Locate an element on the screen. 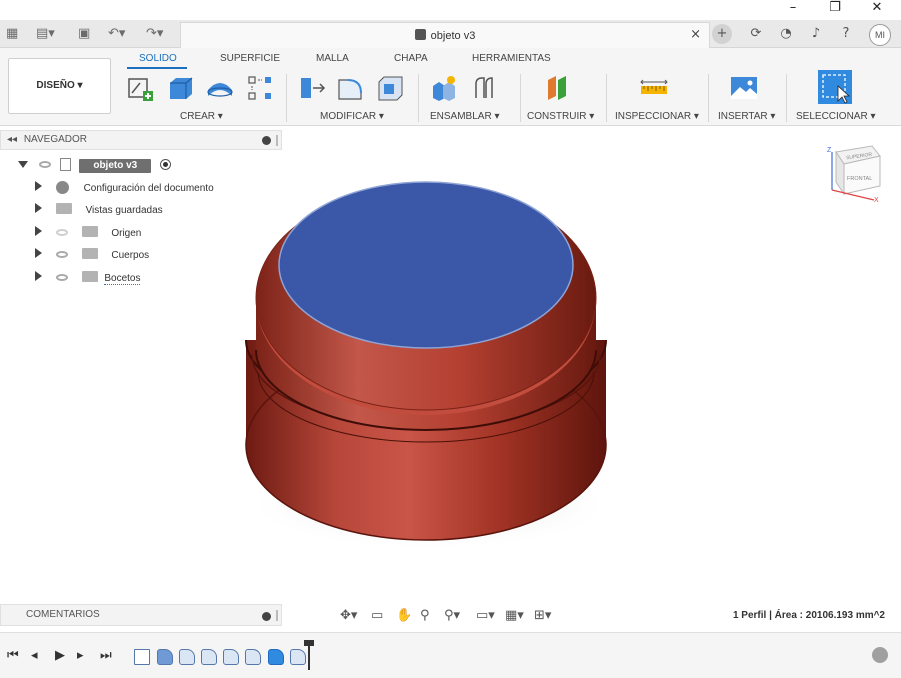 The image size is (901, 678). measure-icon is located at coordinates (654, 88).